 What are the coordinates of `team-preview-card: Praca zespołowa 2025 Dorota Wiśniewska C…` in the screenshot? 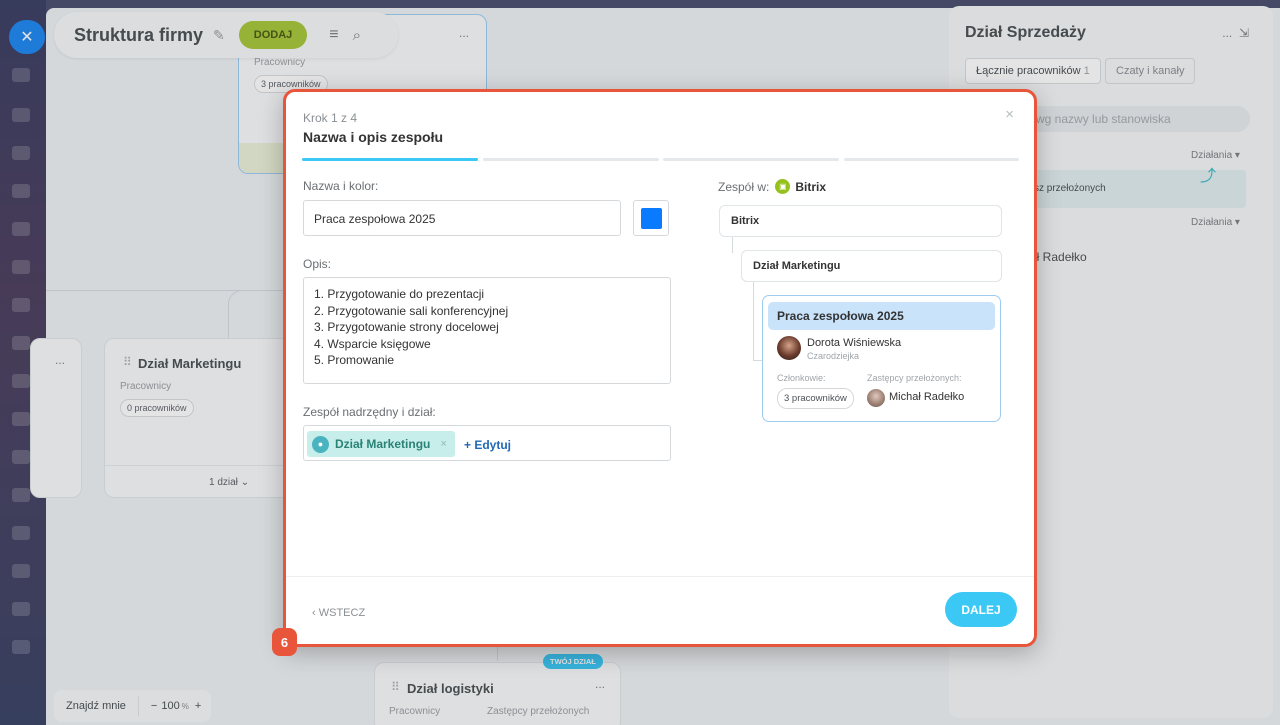 It's located at (881, 358).